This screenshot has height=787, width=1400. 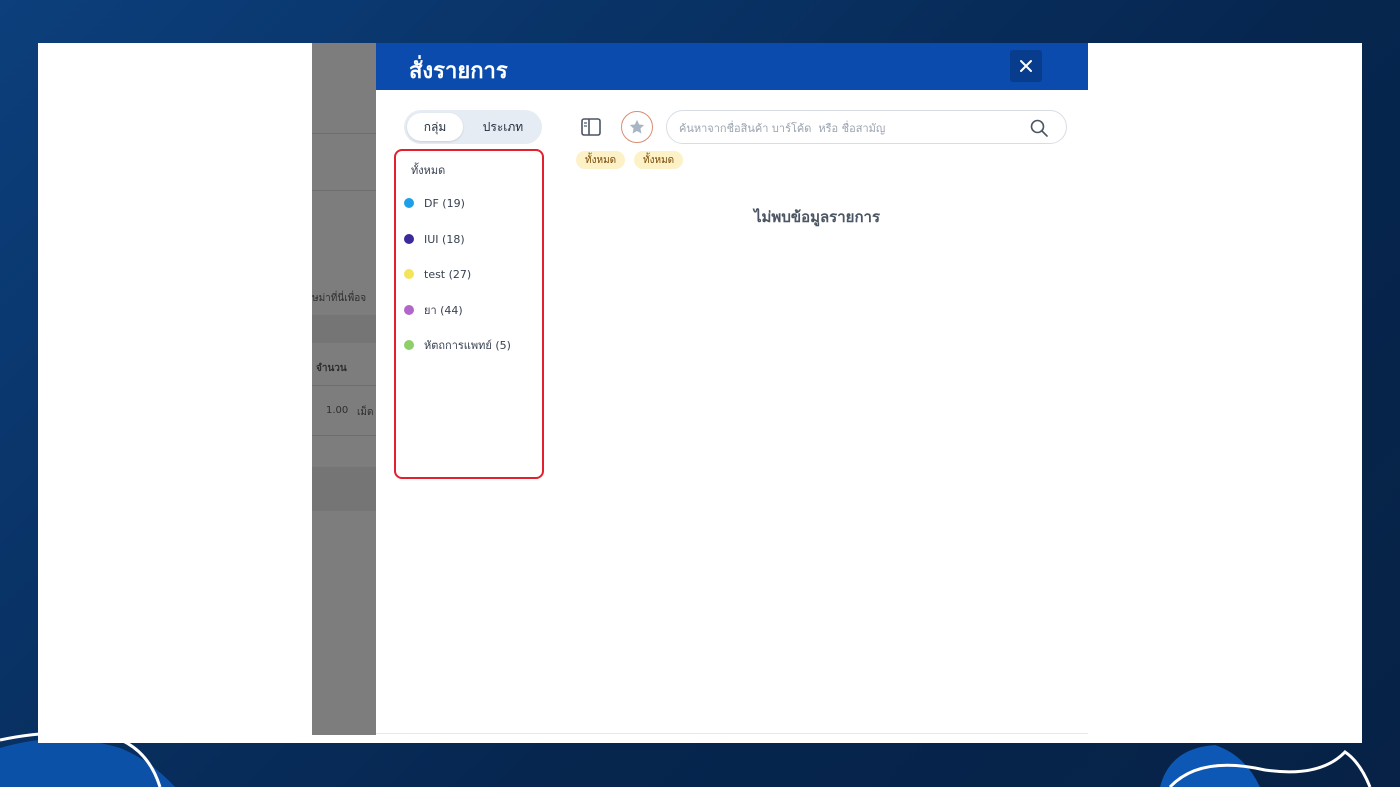 I want to click on group-type-toggle: กลุ่ม ประเภท, so click(x=473, y=127).